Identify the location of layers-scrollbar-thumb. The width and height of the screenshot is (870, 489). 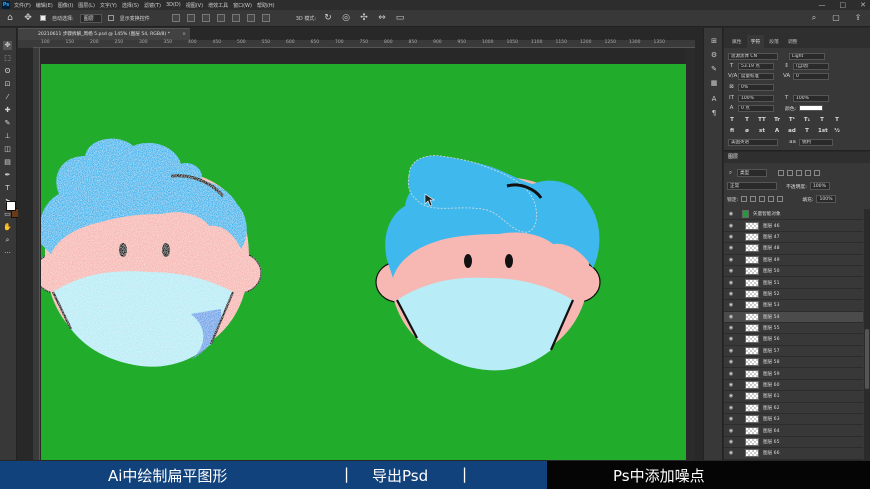
(867, 359).